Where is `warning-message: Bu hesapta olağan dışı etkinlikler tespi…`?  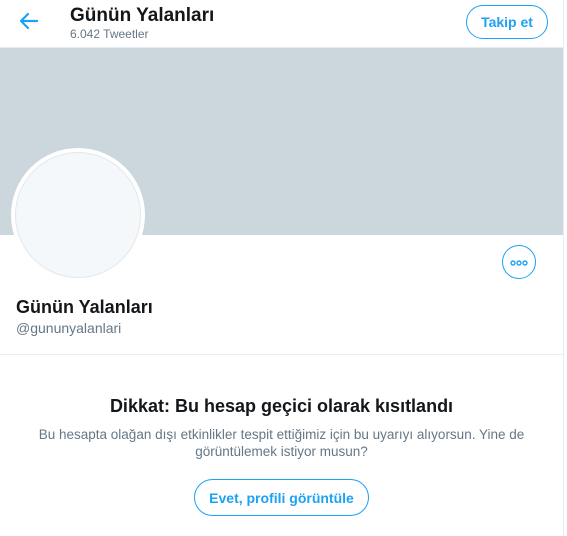
warning-message: Bu hesapta olağan dışı etkinlikler tespi… is located at coordinates (281, 443).